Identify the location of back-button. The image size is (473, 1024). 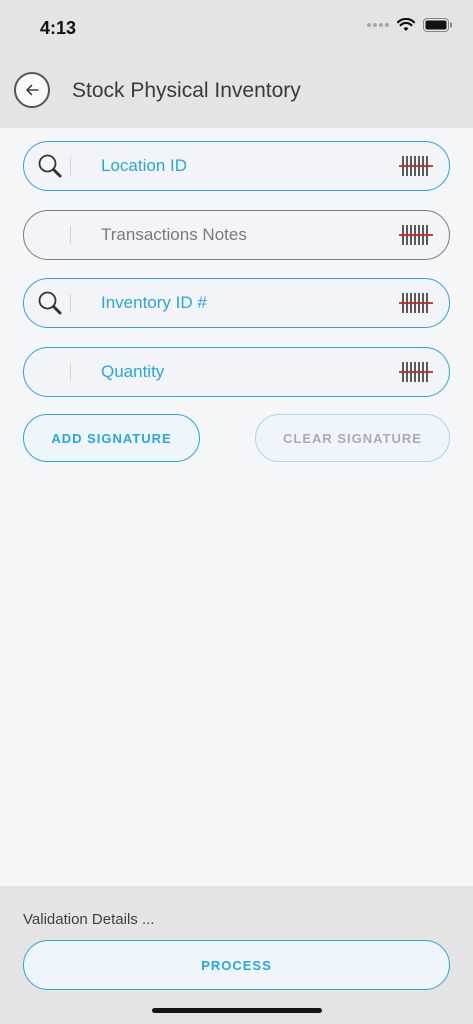
(32, 90).